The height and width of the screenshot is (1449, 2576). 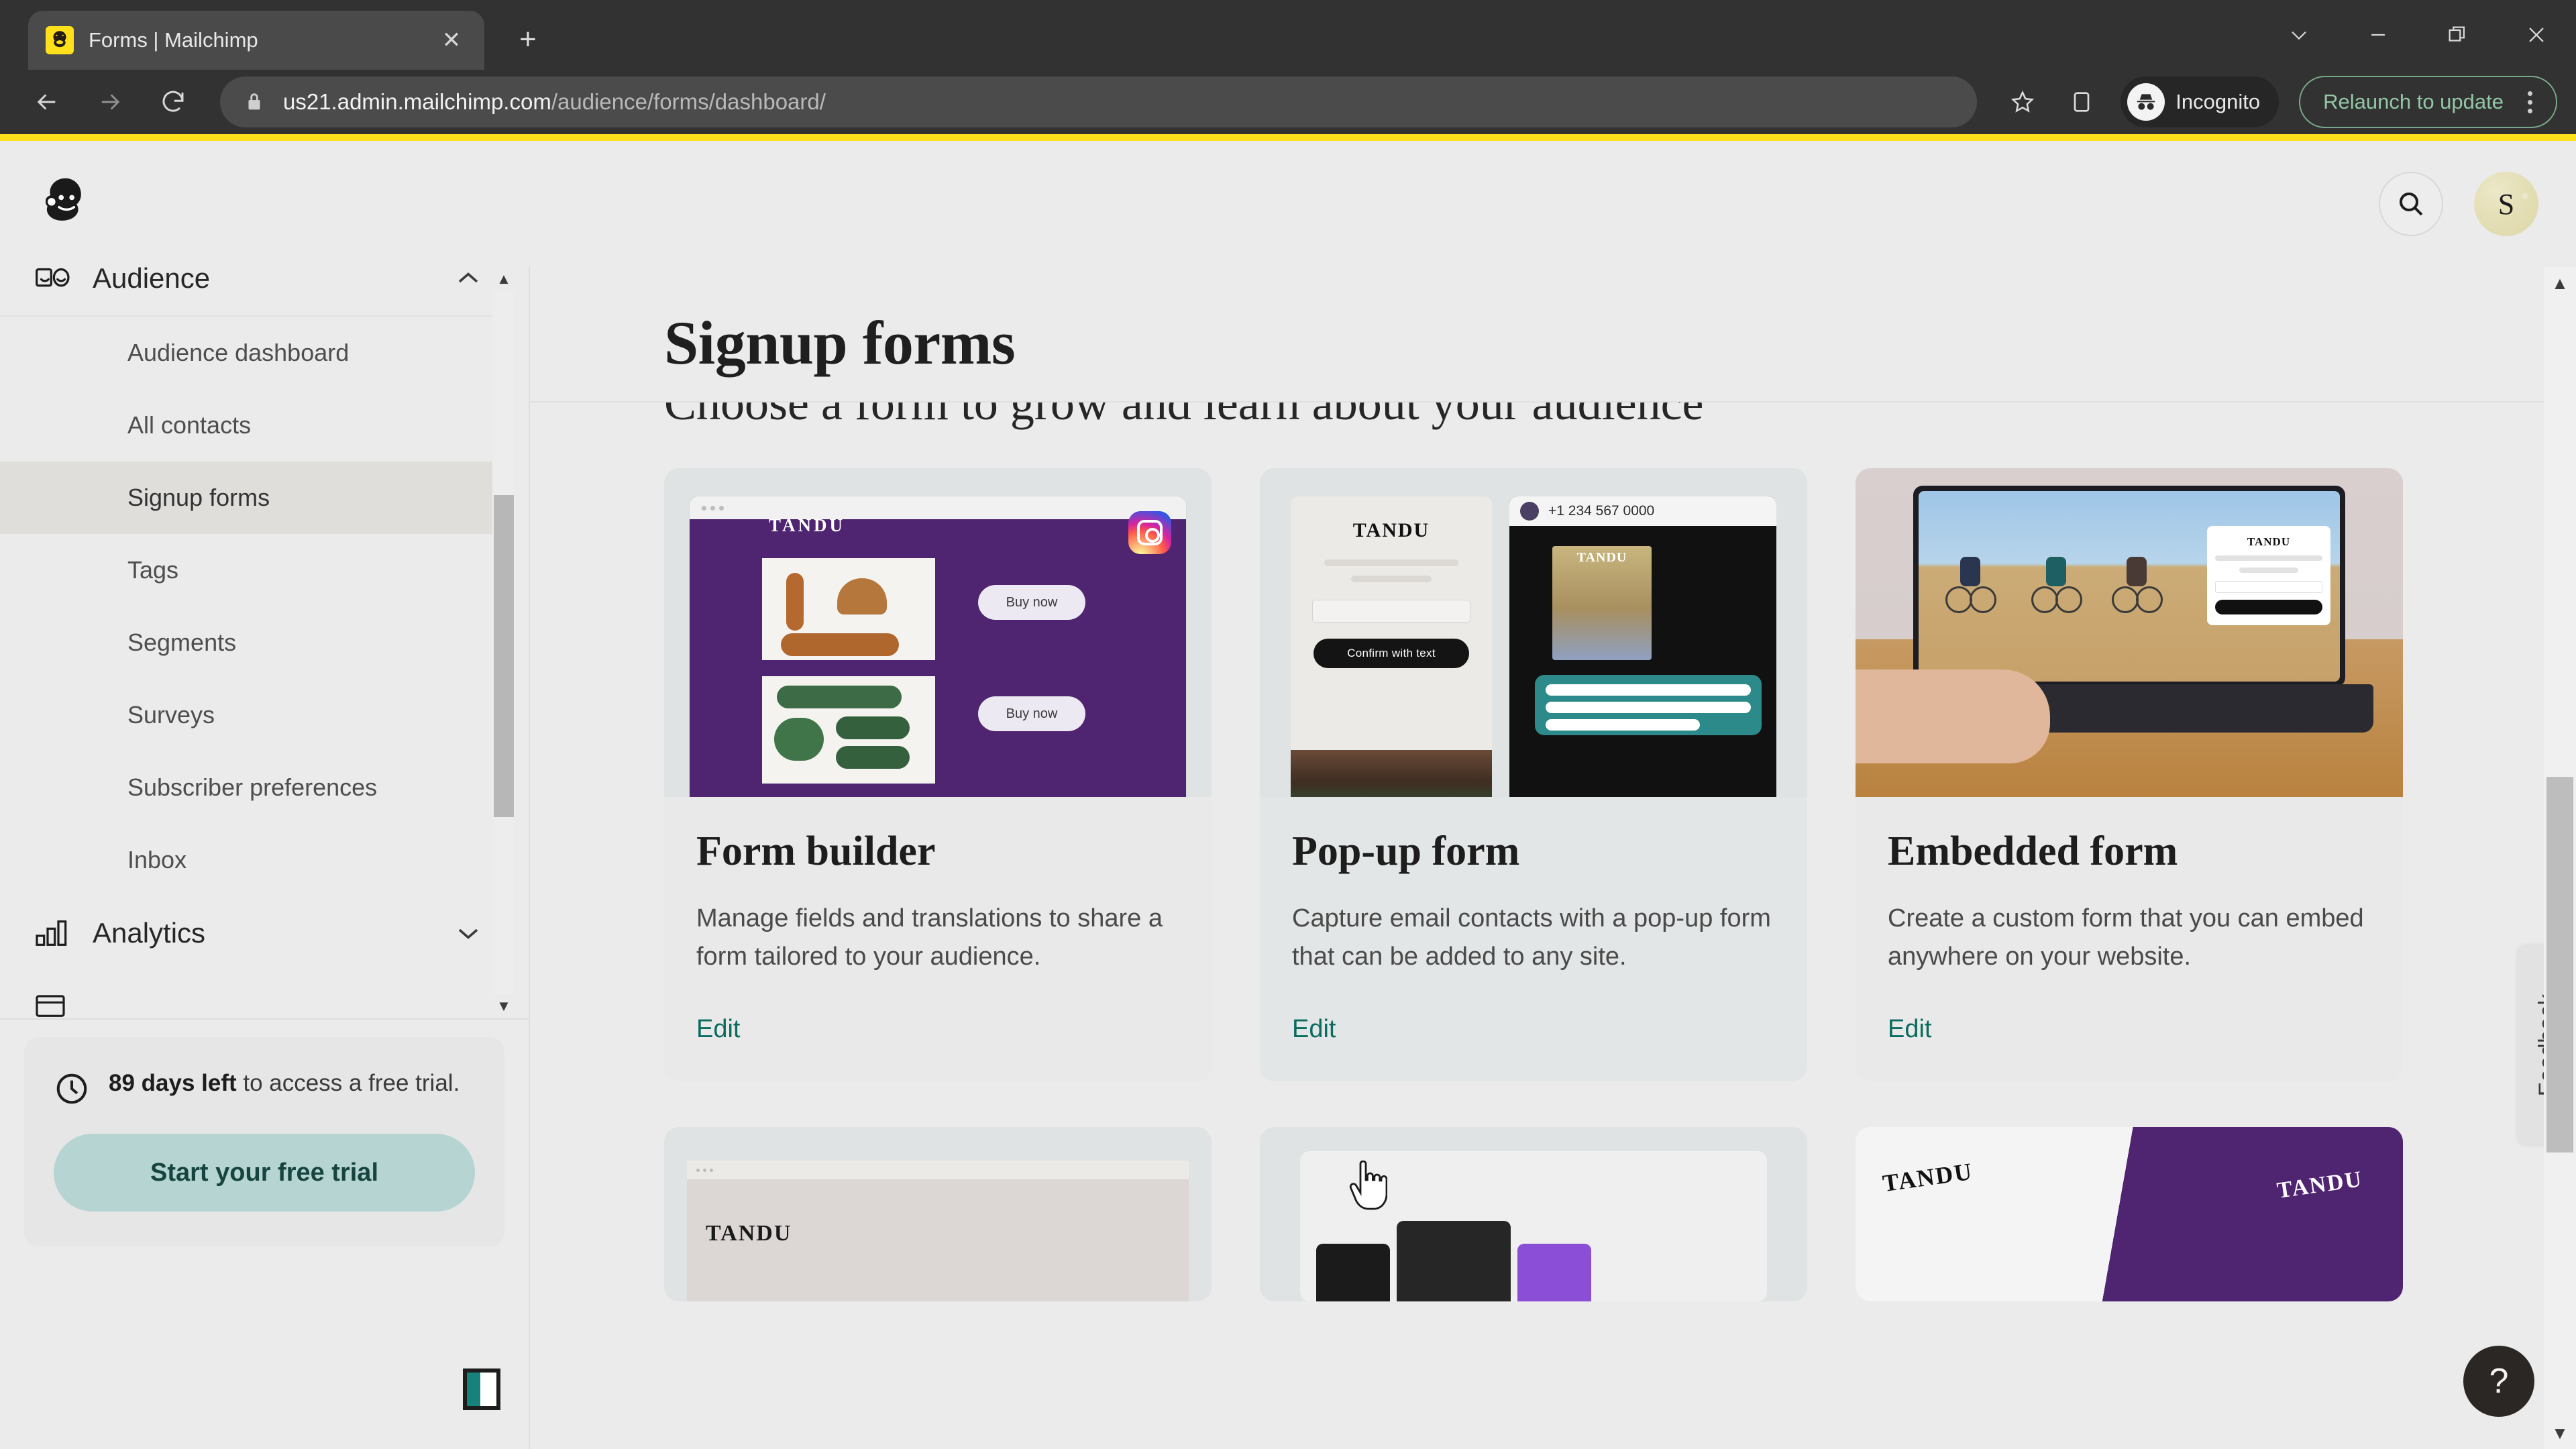 I want to click on card-title: Form builder, so click(x=816, y=851).